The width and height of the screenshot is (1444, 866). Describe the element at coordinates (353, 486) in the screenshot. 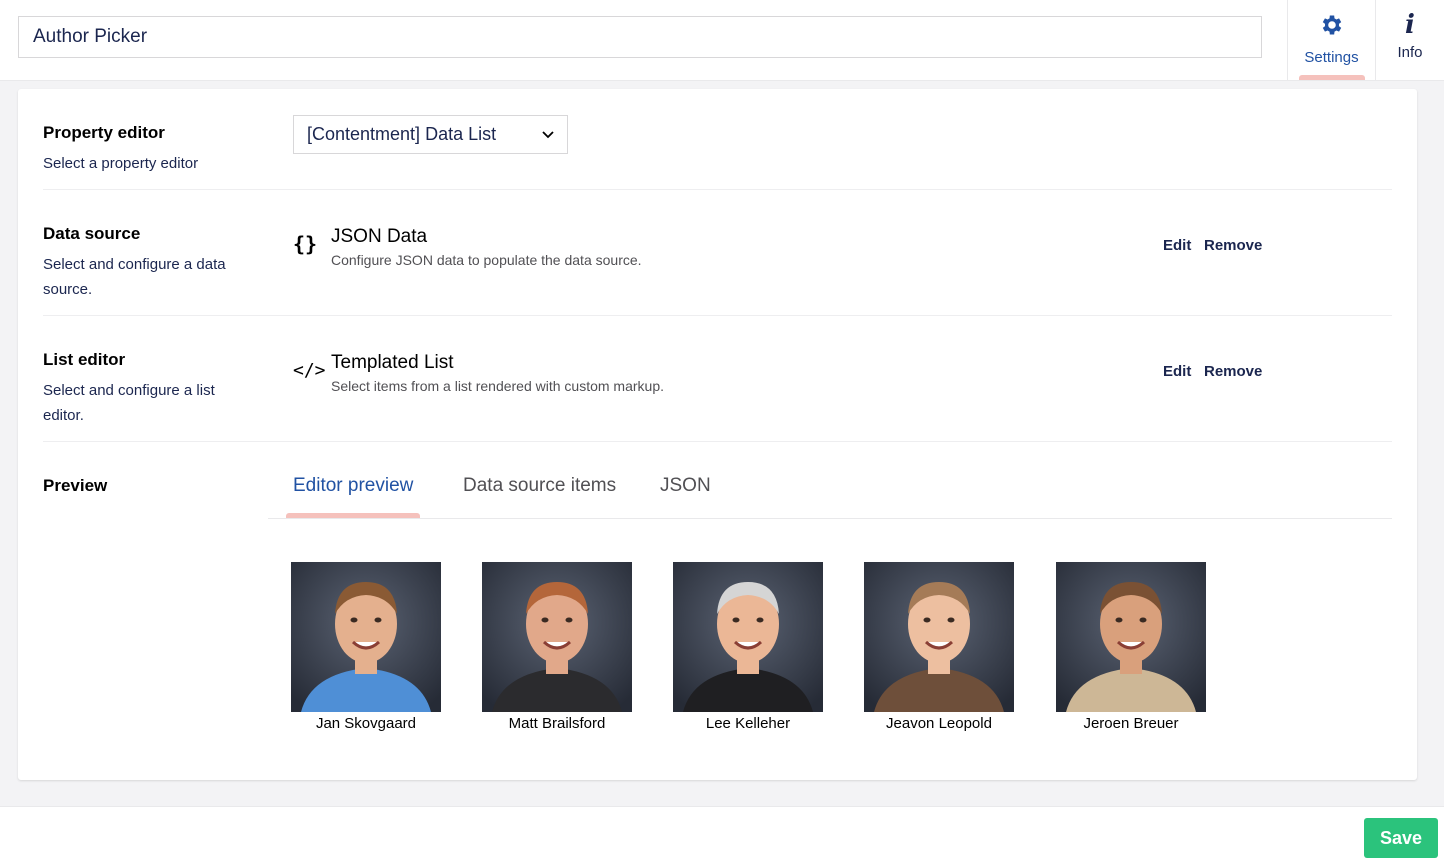

I see `tab-editor-preview: Editor preview` at that location.